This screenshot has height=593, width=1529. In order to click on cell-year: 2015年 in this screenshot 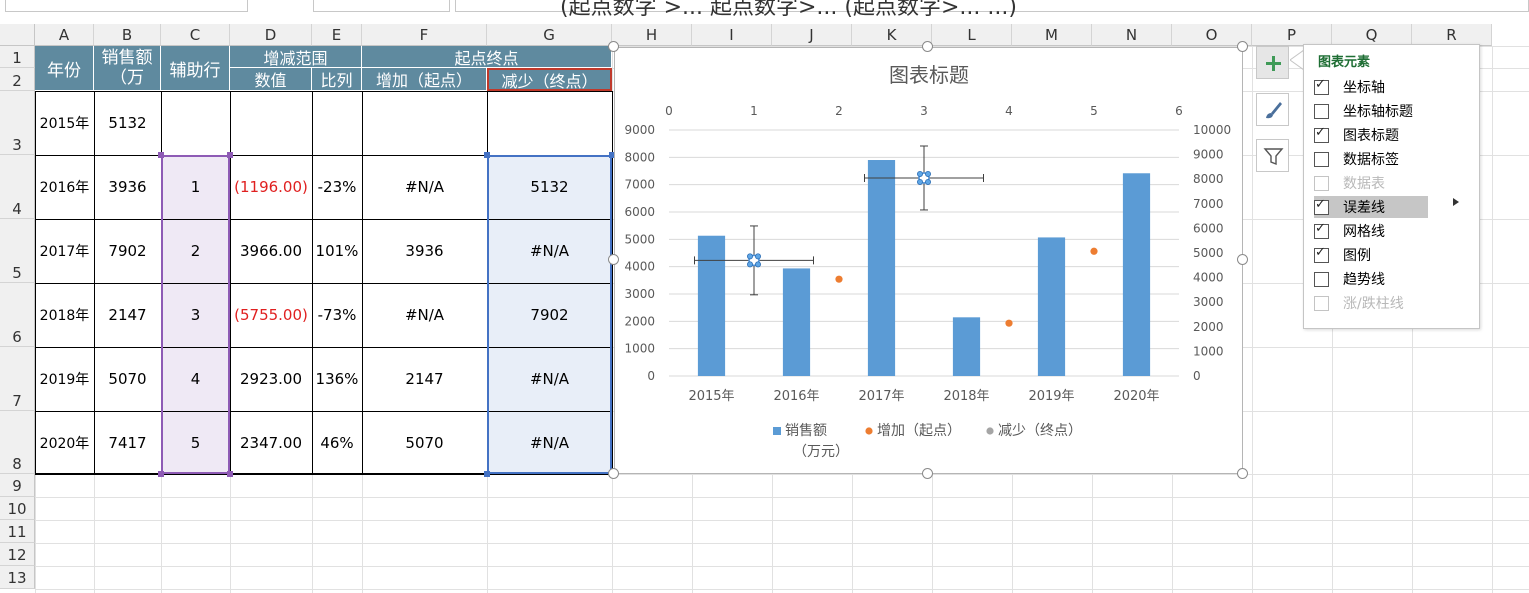, I will do `click(64, 123)`.